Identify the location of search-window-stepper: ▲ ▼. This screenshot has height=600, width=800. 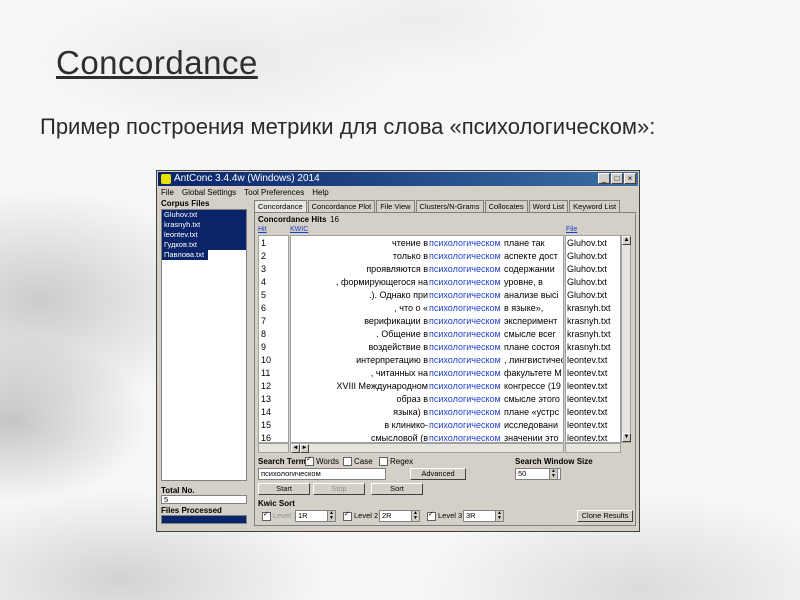
(553, 474).